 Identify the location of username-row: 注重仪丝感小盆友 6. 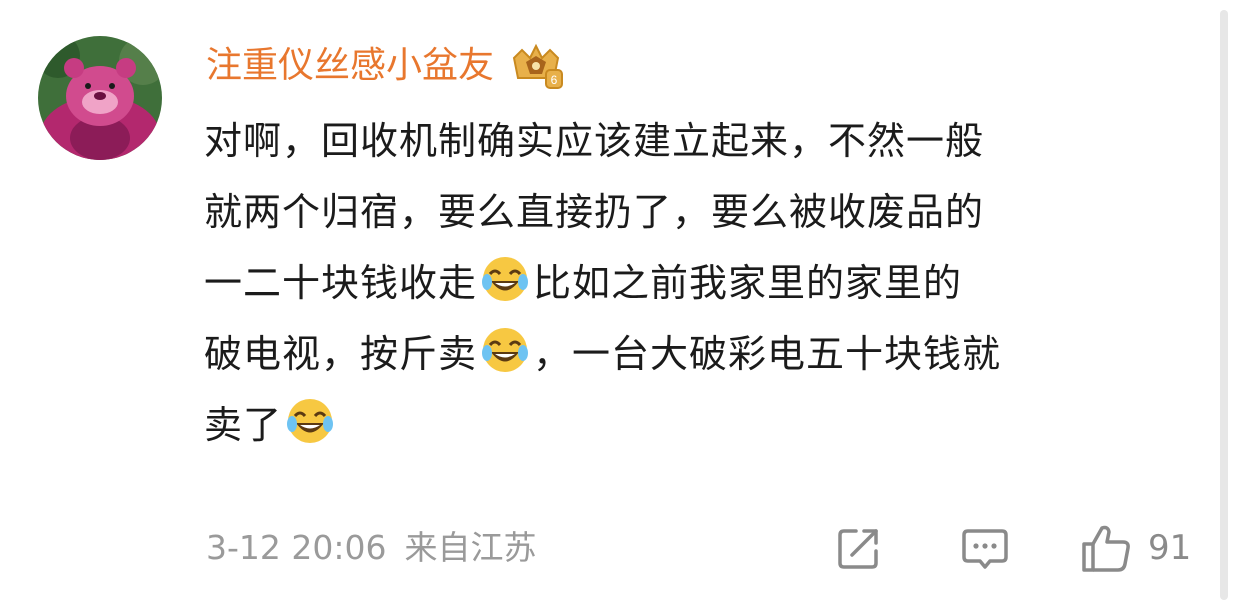
(385, 66).